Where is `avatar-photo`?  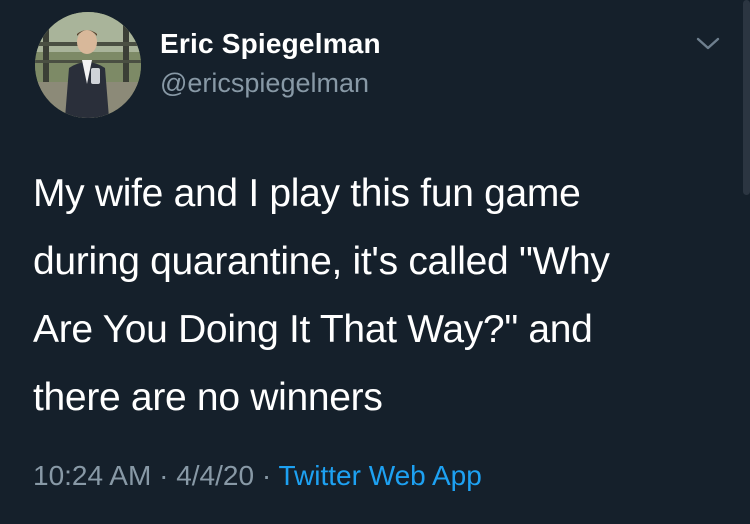 avatar-photo is located at coordinates (88, 65).